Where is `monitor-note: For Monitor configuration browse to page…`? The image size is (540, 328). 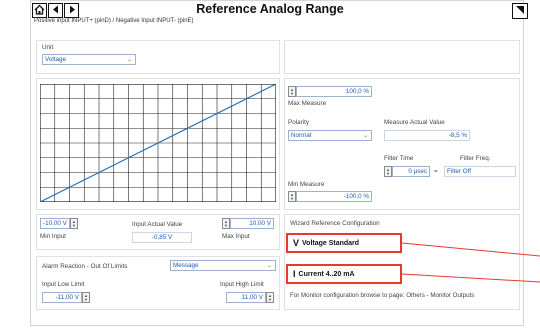 monitor-note: For Monitor configuration browse to page… is located at coordinates (382, 295).